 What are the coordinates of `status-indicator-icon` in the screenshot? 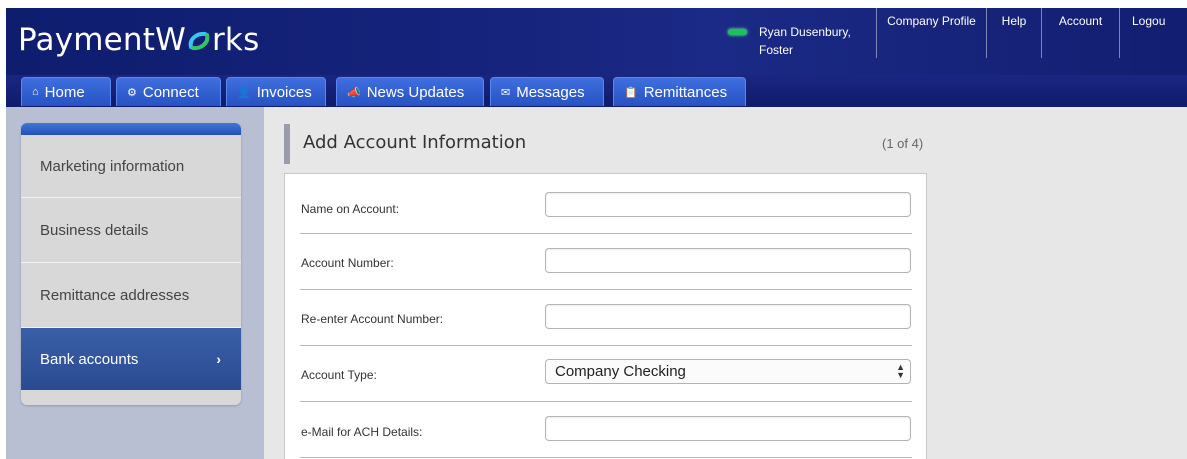 It's located at (737, 32).